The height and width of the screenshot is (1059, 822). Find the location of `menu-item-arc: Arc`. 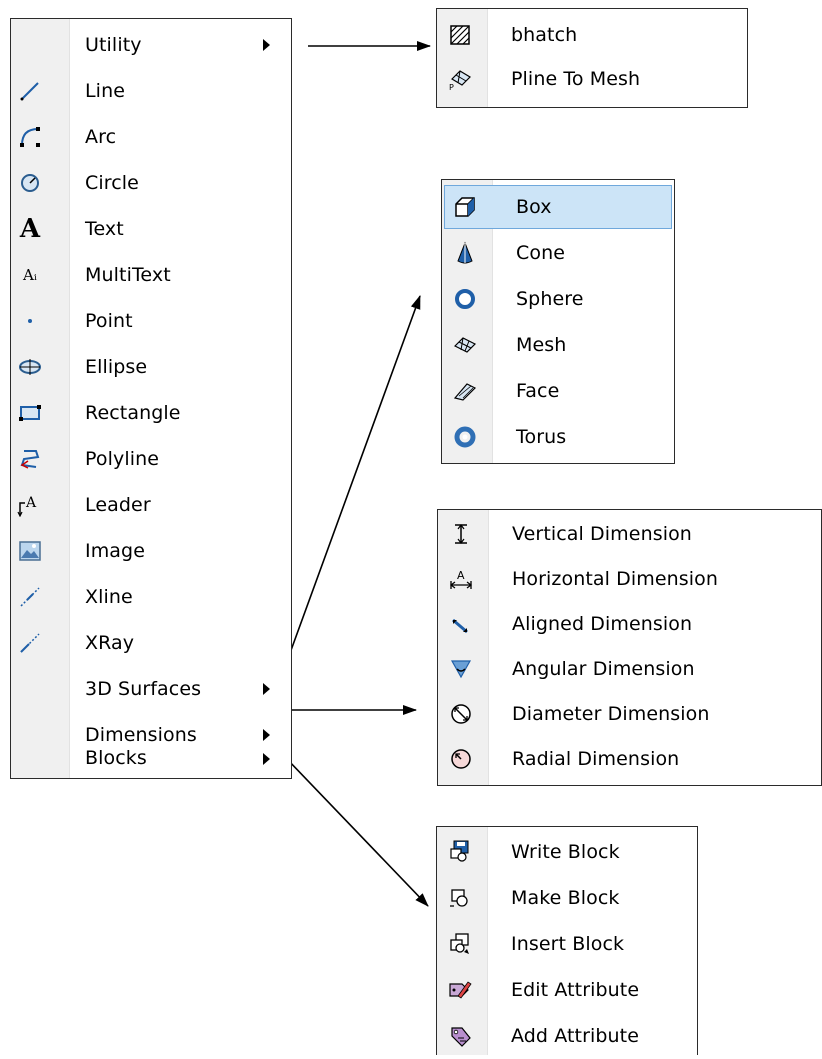

menu-item-arc: Arc is located at coordinates (151, 137).